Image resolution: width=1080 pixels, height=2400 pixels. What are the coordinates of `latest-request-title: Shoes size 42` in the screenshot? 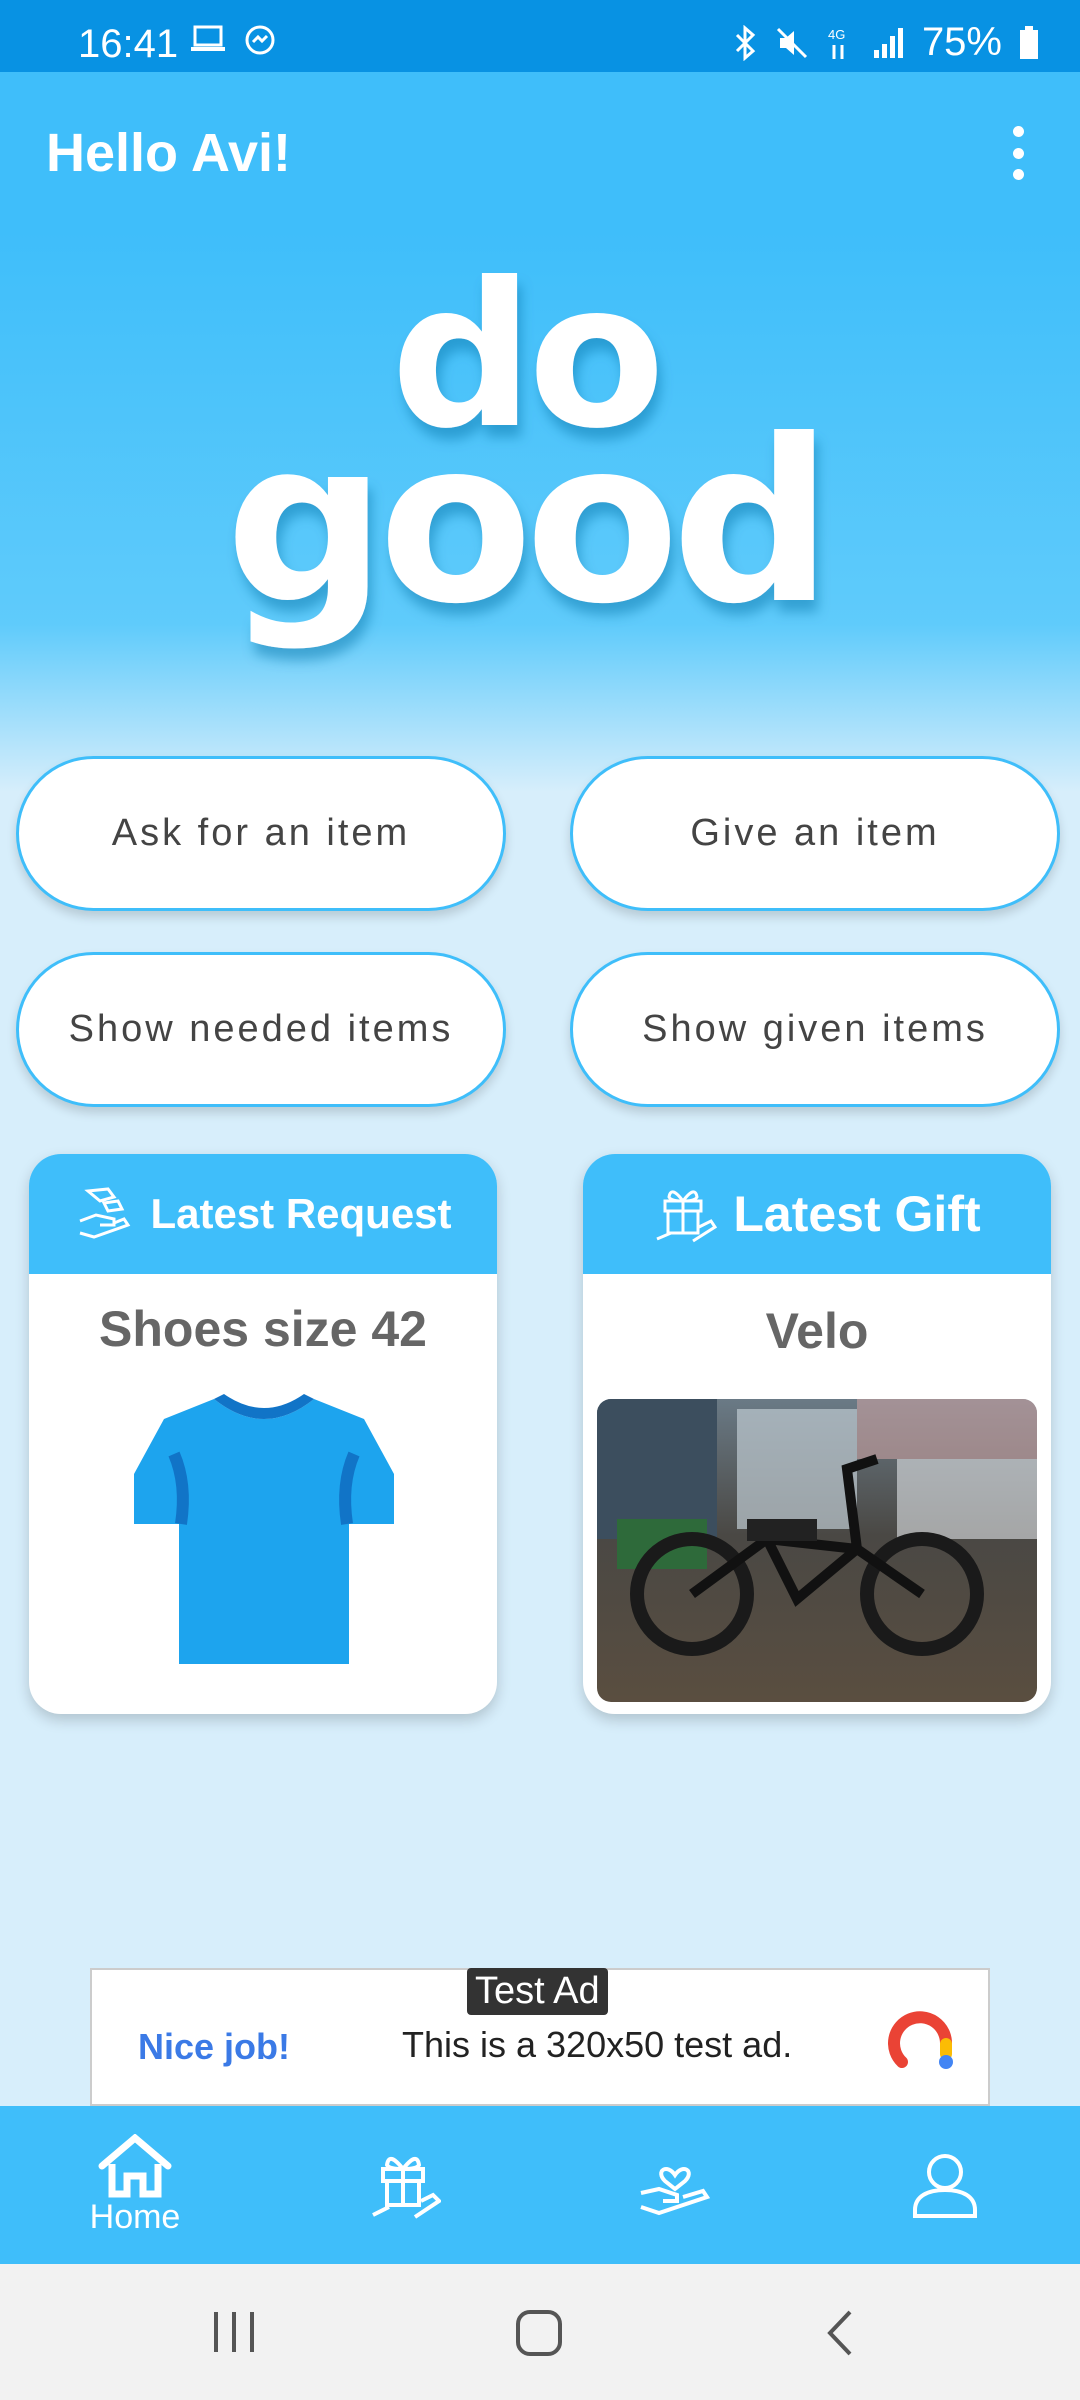 It's located at (263, 1329).